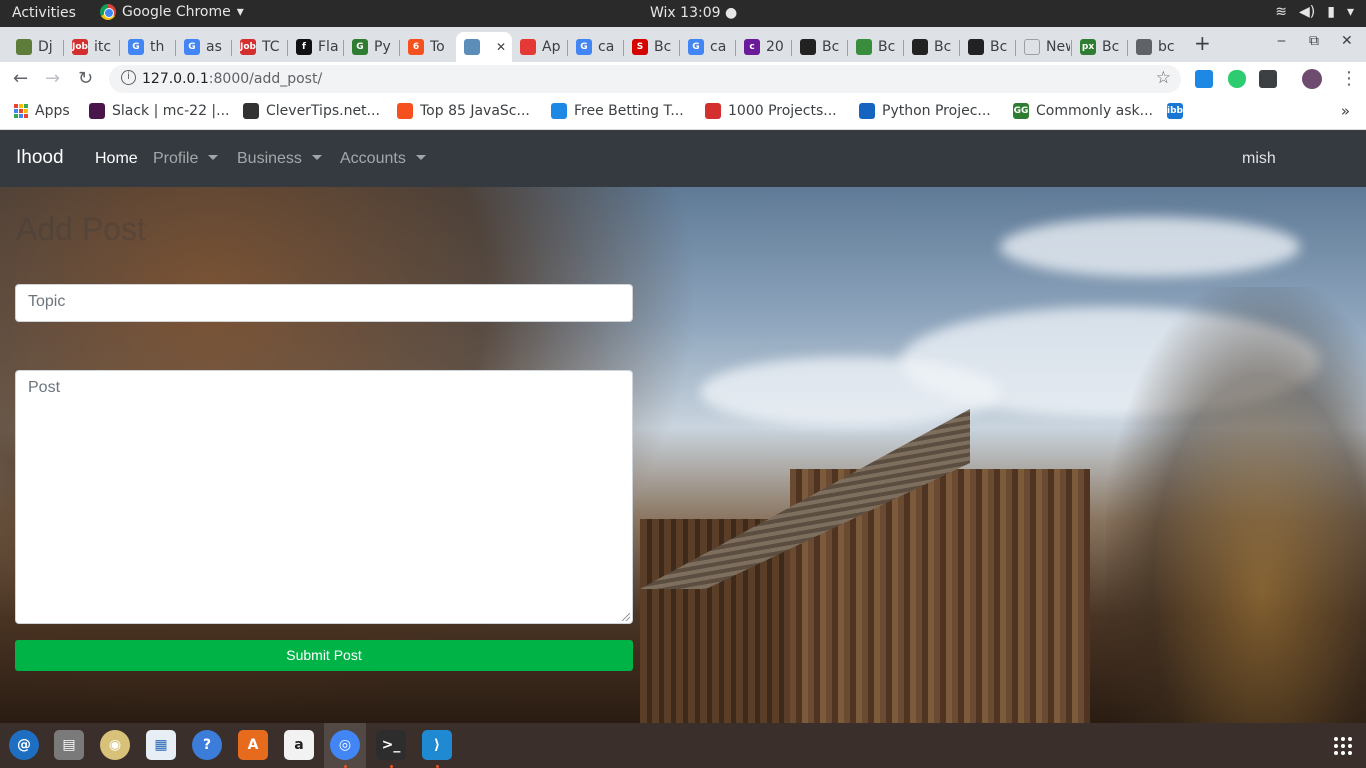 The height and width of the screenshot is (768, 1366). I want to click on submit-post-button: Submit Post, so click(324, 655).